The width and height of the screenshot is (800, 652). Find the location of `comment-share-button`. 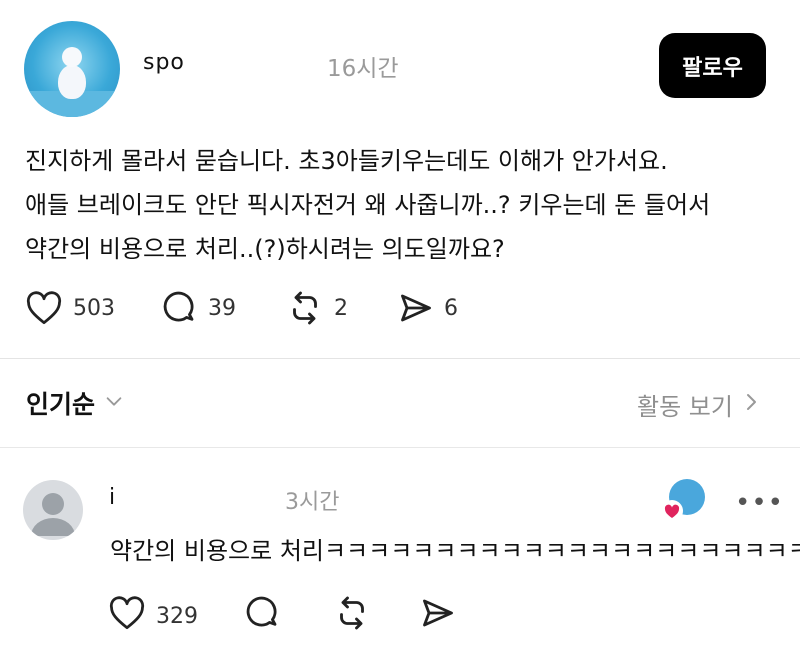

comment-share-button is located at coordinates (438, 616).